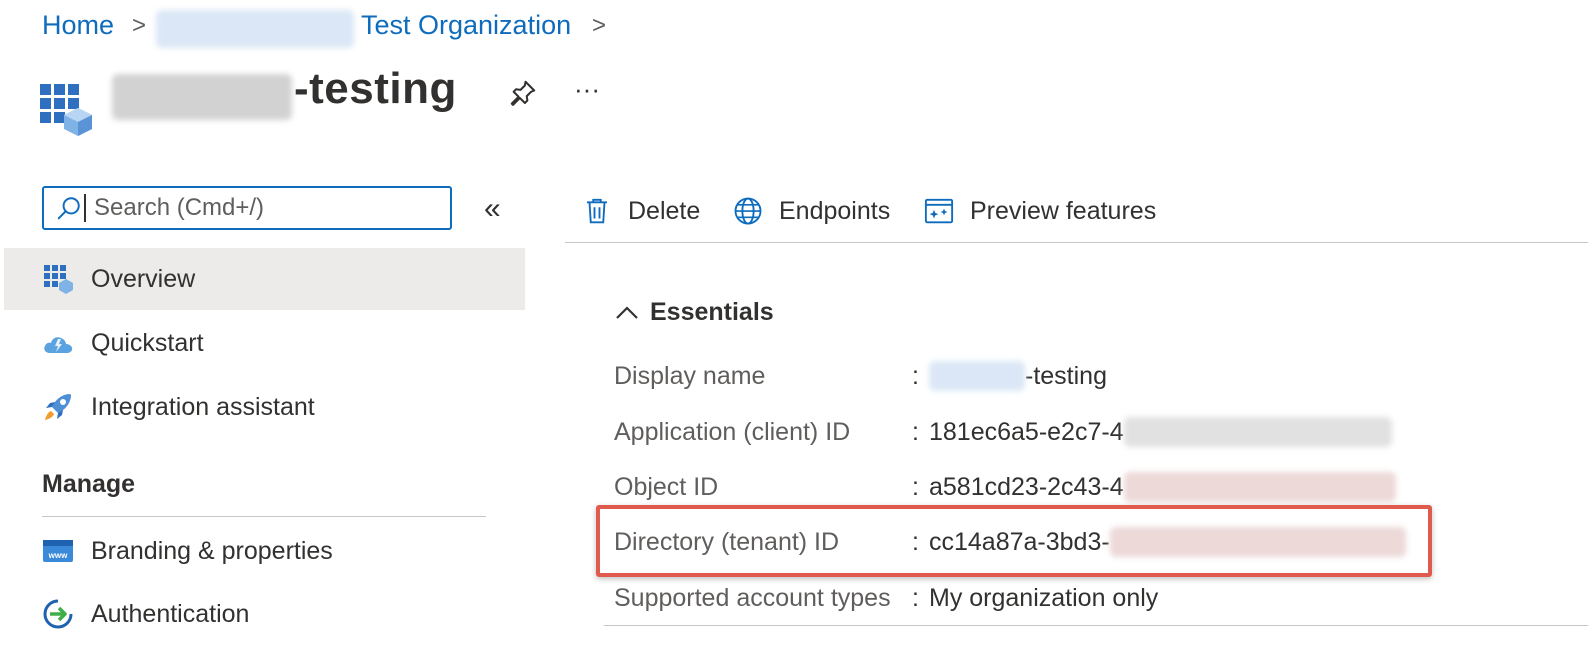 The height and width of the screenshot is (645, 1588). I want to click on preview-features-icon, so click(939, 211).